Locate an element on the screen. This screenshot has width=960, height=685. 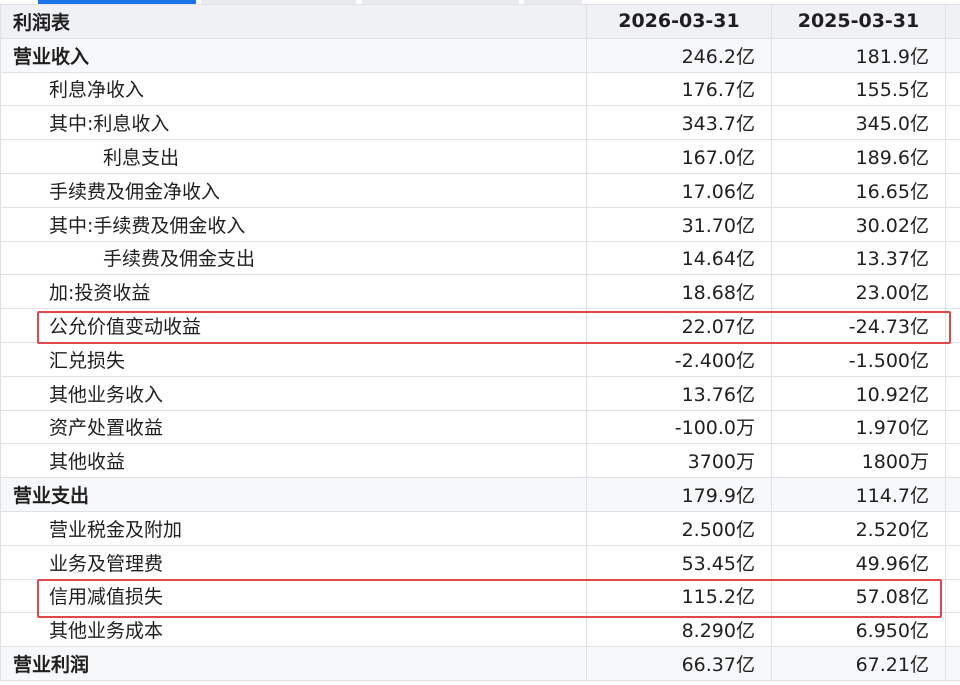
period-header-1: 2026-03-31 is located at coordinates (679, 21).